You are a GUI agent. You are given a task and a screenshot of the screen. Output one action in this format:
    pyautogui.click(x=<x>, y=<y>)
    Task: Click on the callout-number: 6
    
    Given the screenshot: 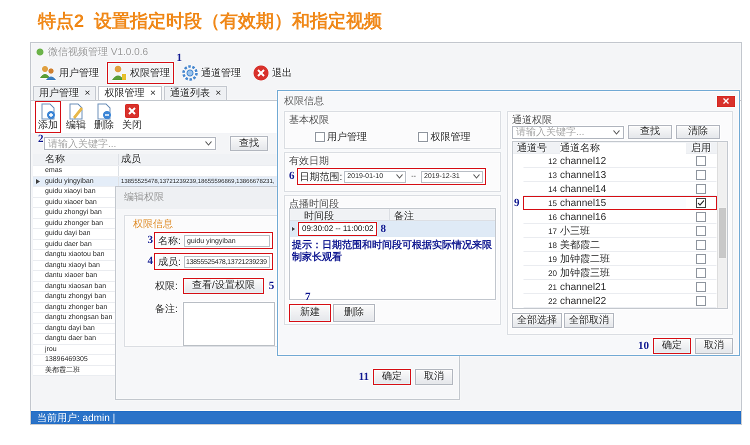 What is the action you would take?
    pyautogui.click(x=291, y=176)
    